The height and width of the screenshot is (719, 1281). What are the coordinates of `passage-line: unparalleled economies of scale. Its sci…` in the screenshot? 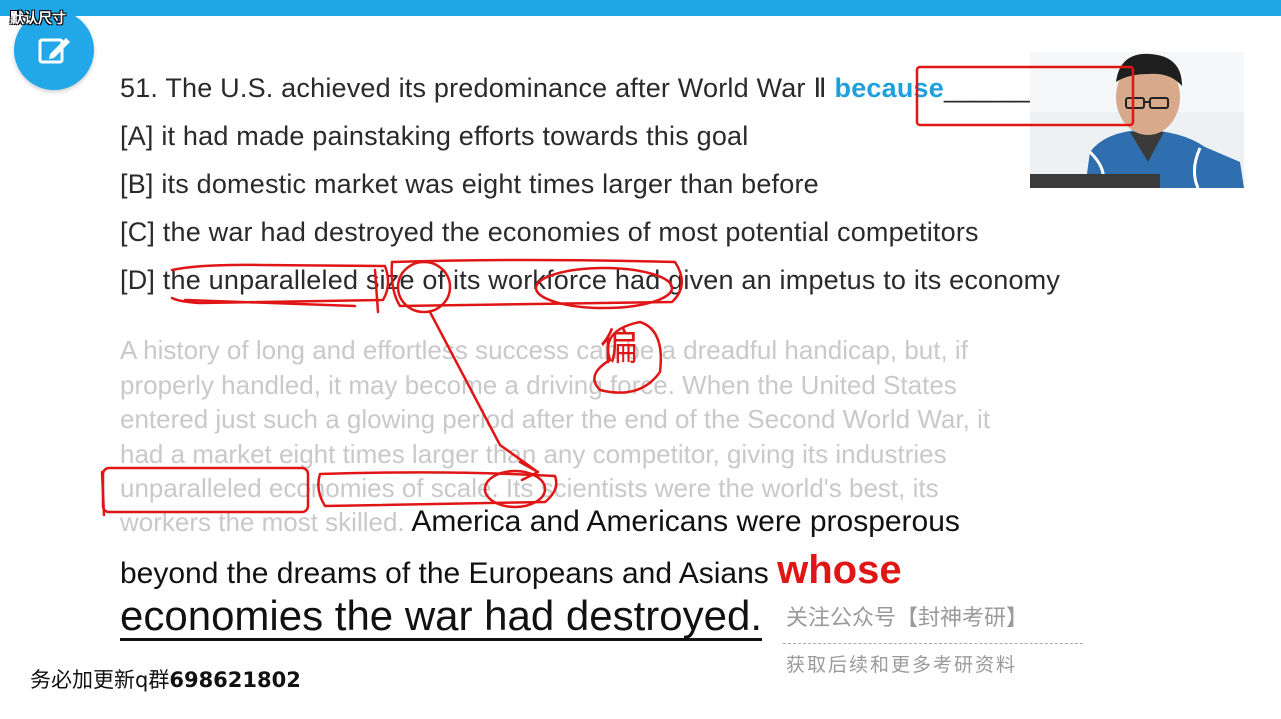 It's located at (529, 488).